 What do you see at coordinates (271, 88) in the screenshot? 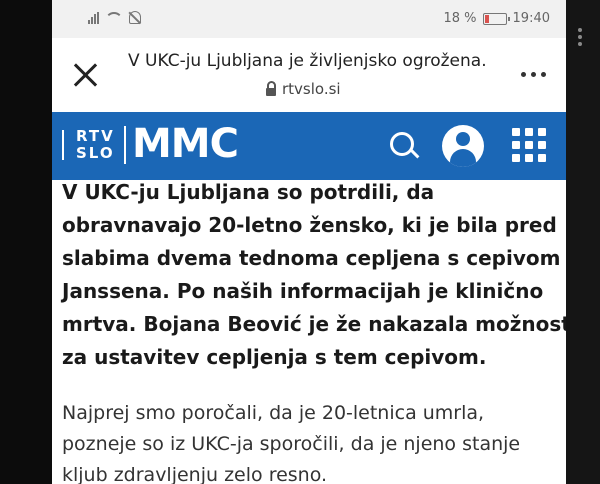
I see `lock-icon` at bounding box center [271, 88].